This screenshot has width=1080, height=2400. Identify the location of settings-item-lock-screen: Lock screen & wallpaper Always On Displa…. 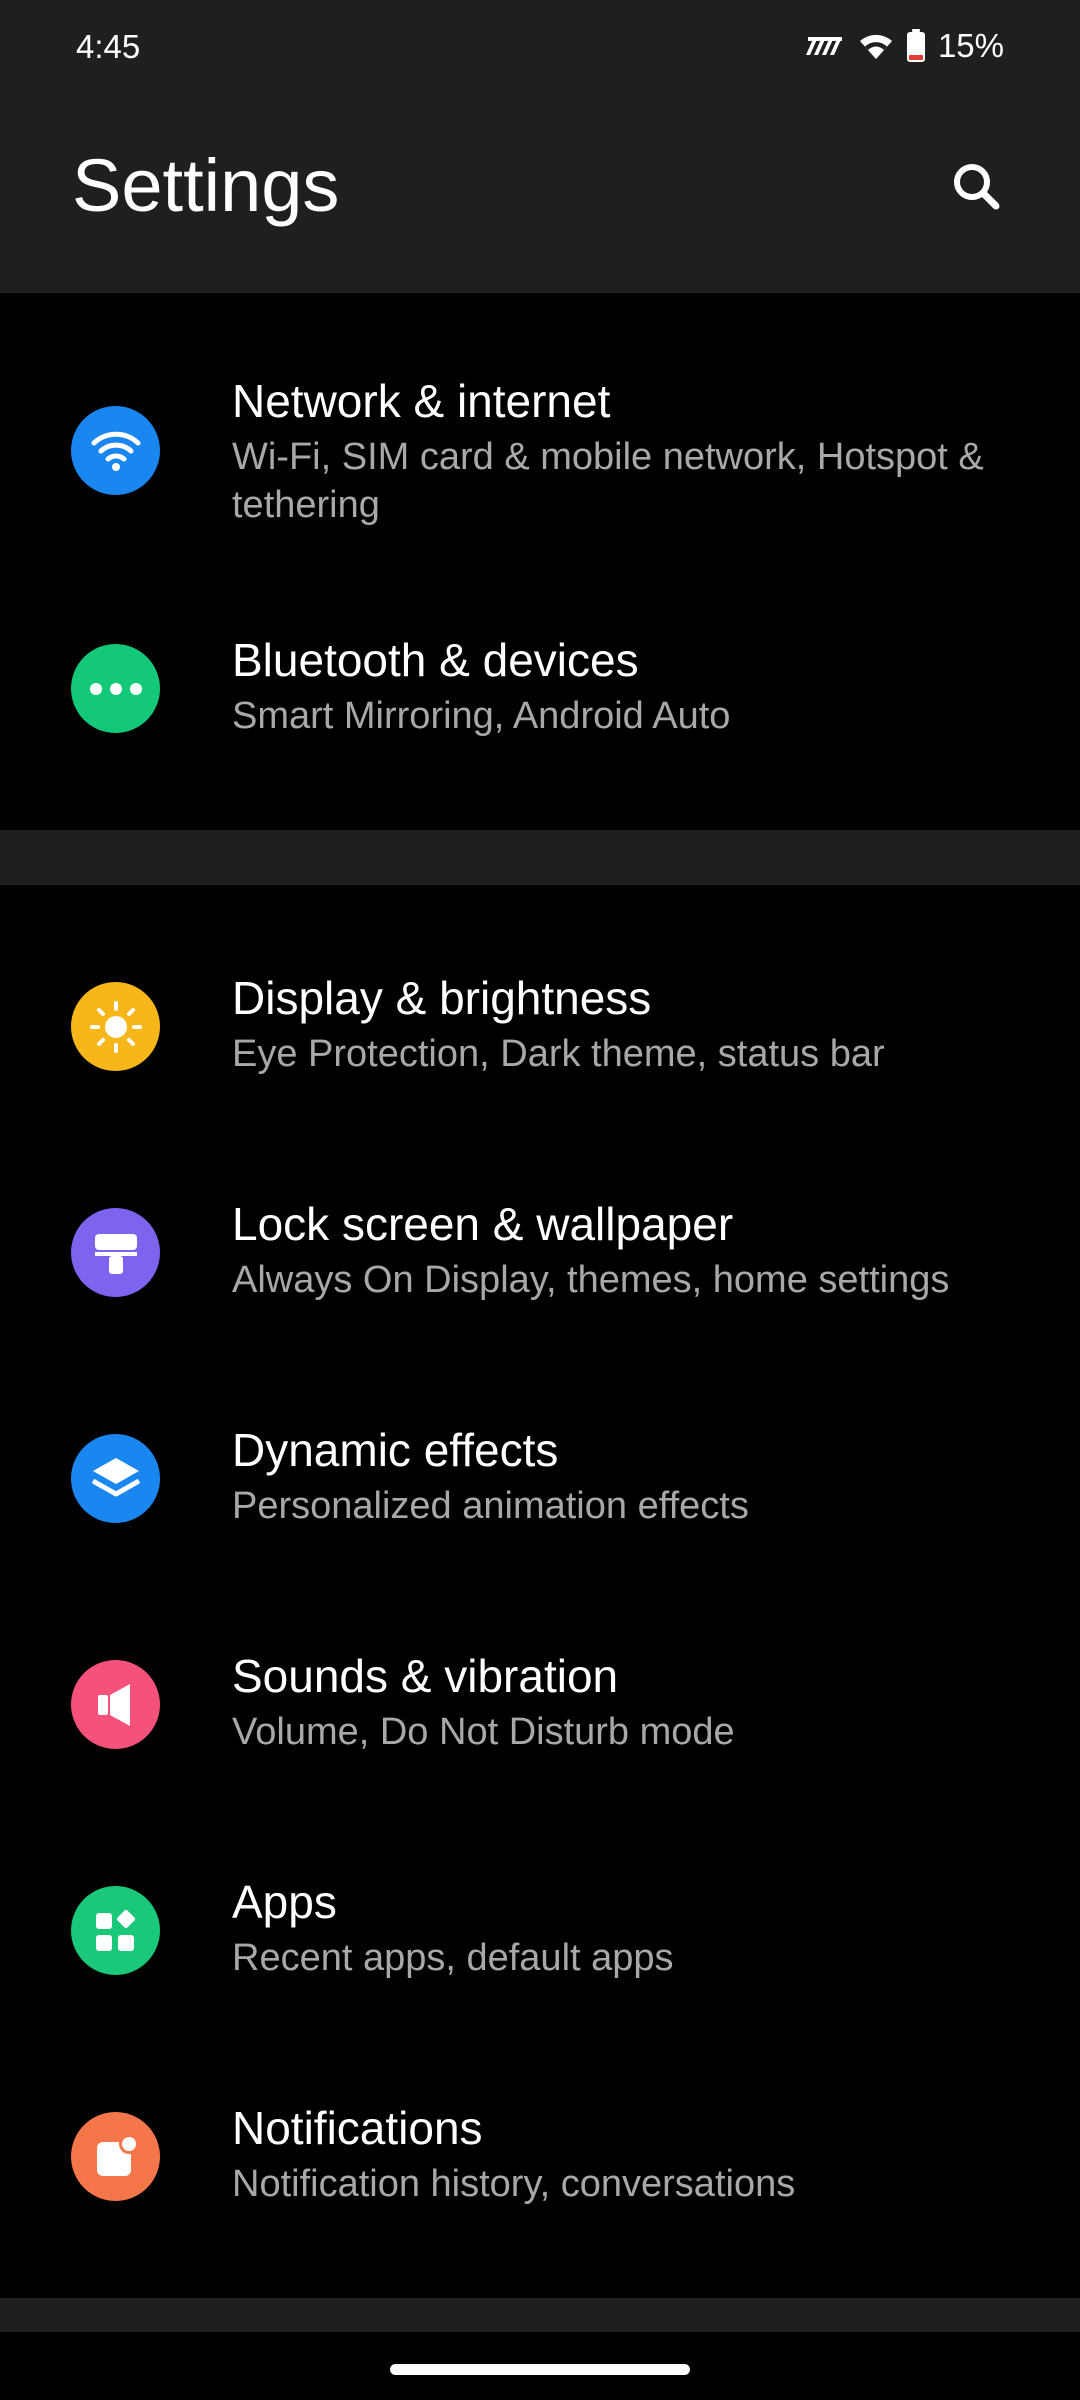
(540, 1255).